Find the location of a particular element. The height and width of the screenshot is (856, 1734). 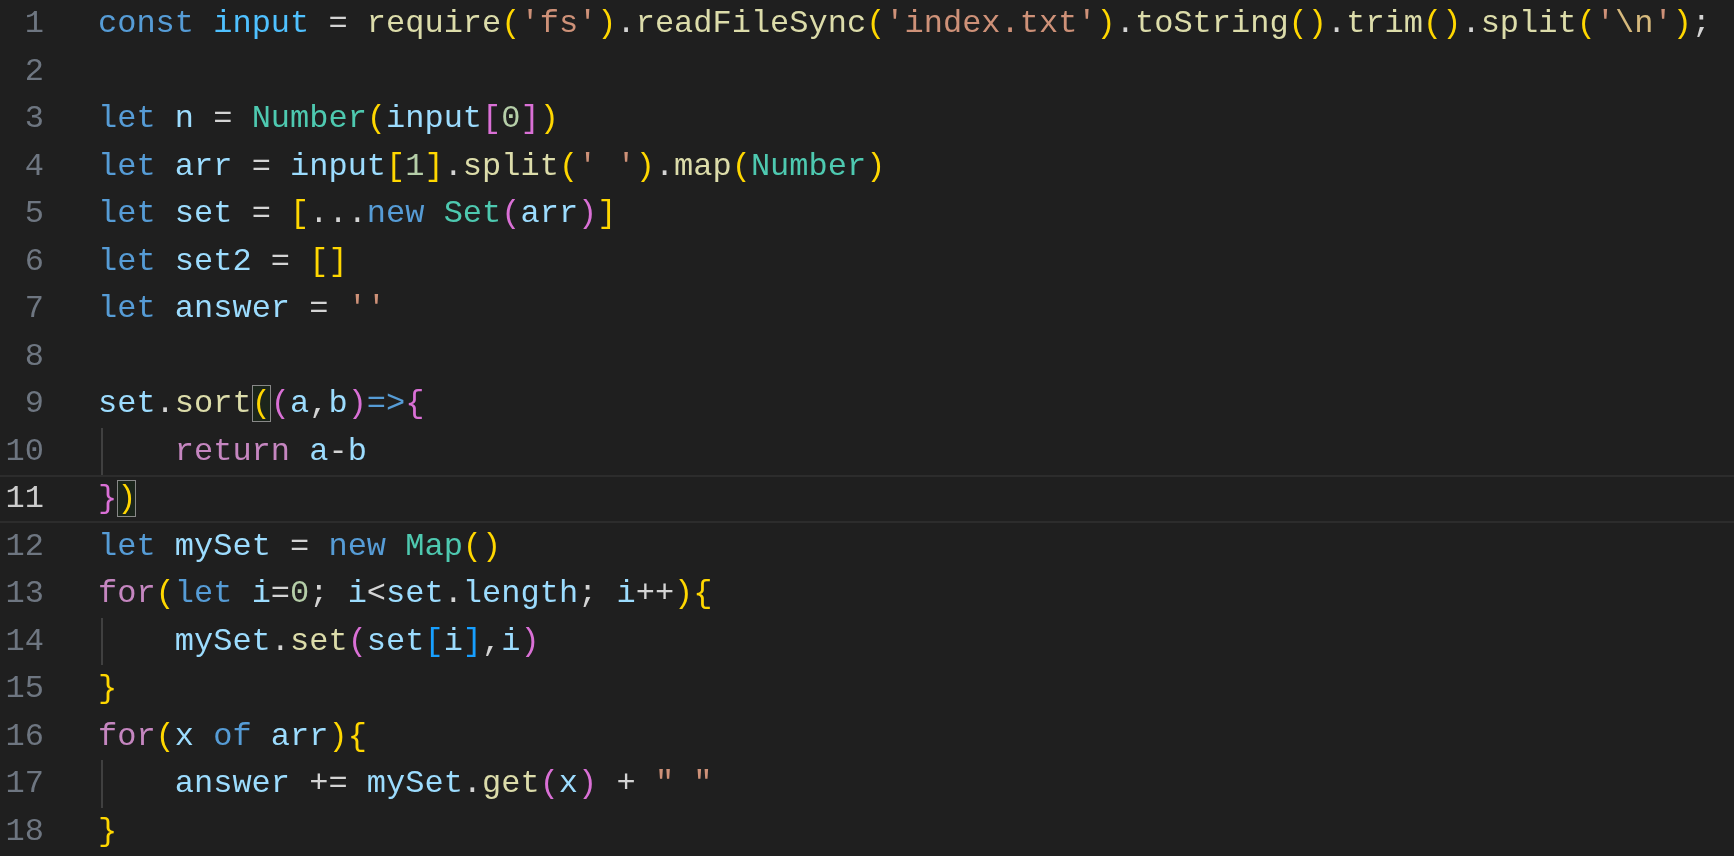

line-number: 10 is located at coordinates (24, 451).